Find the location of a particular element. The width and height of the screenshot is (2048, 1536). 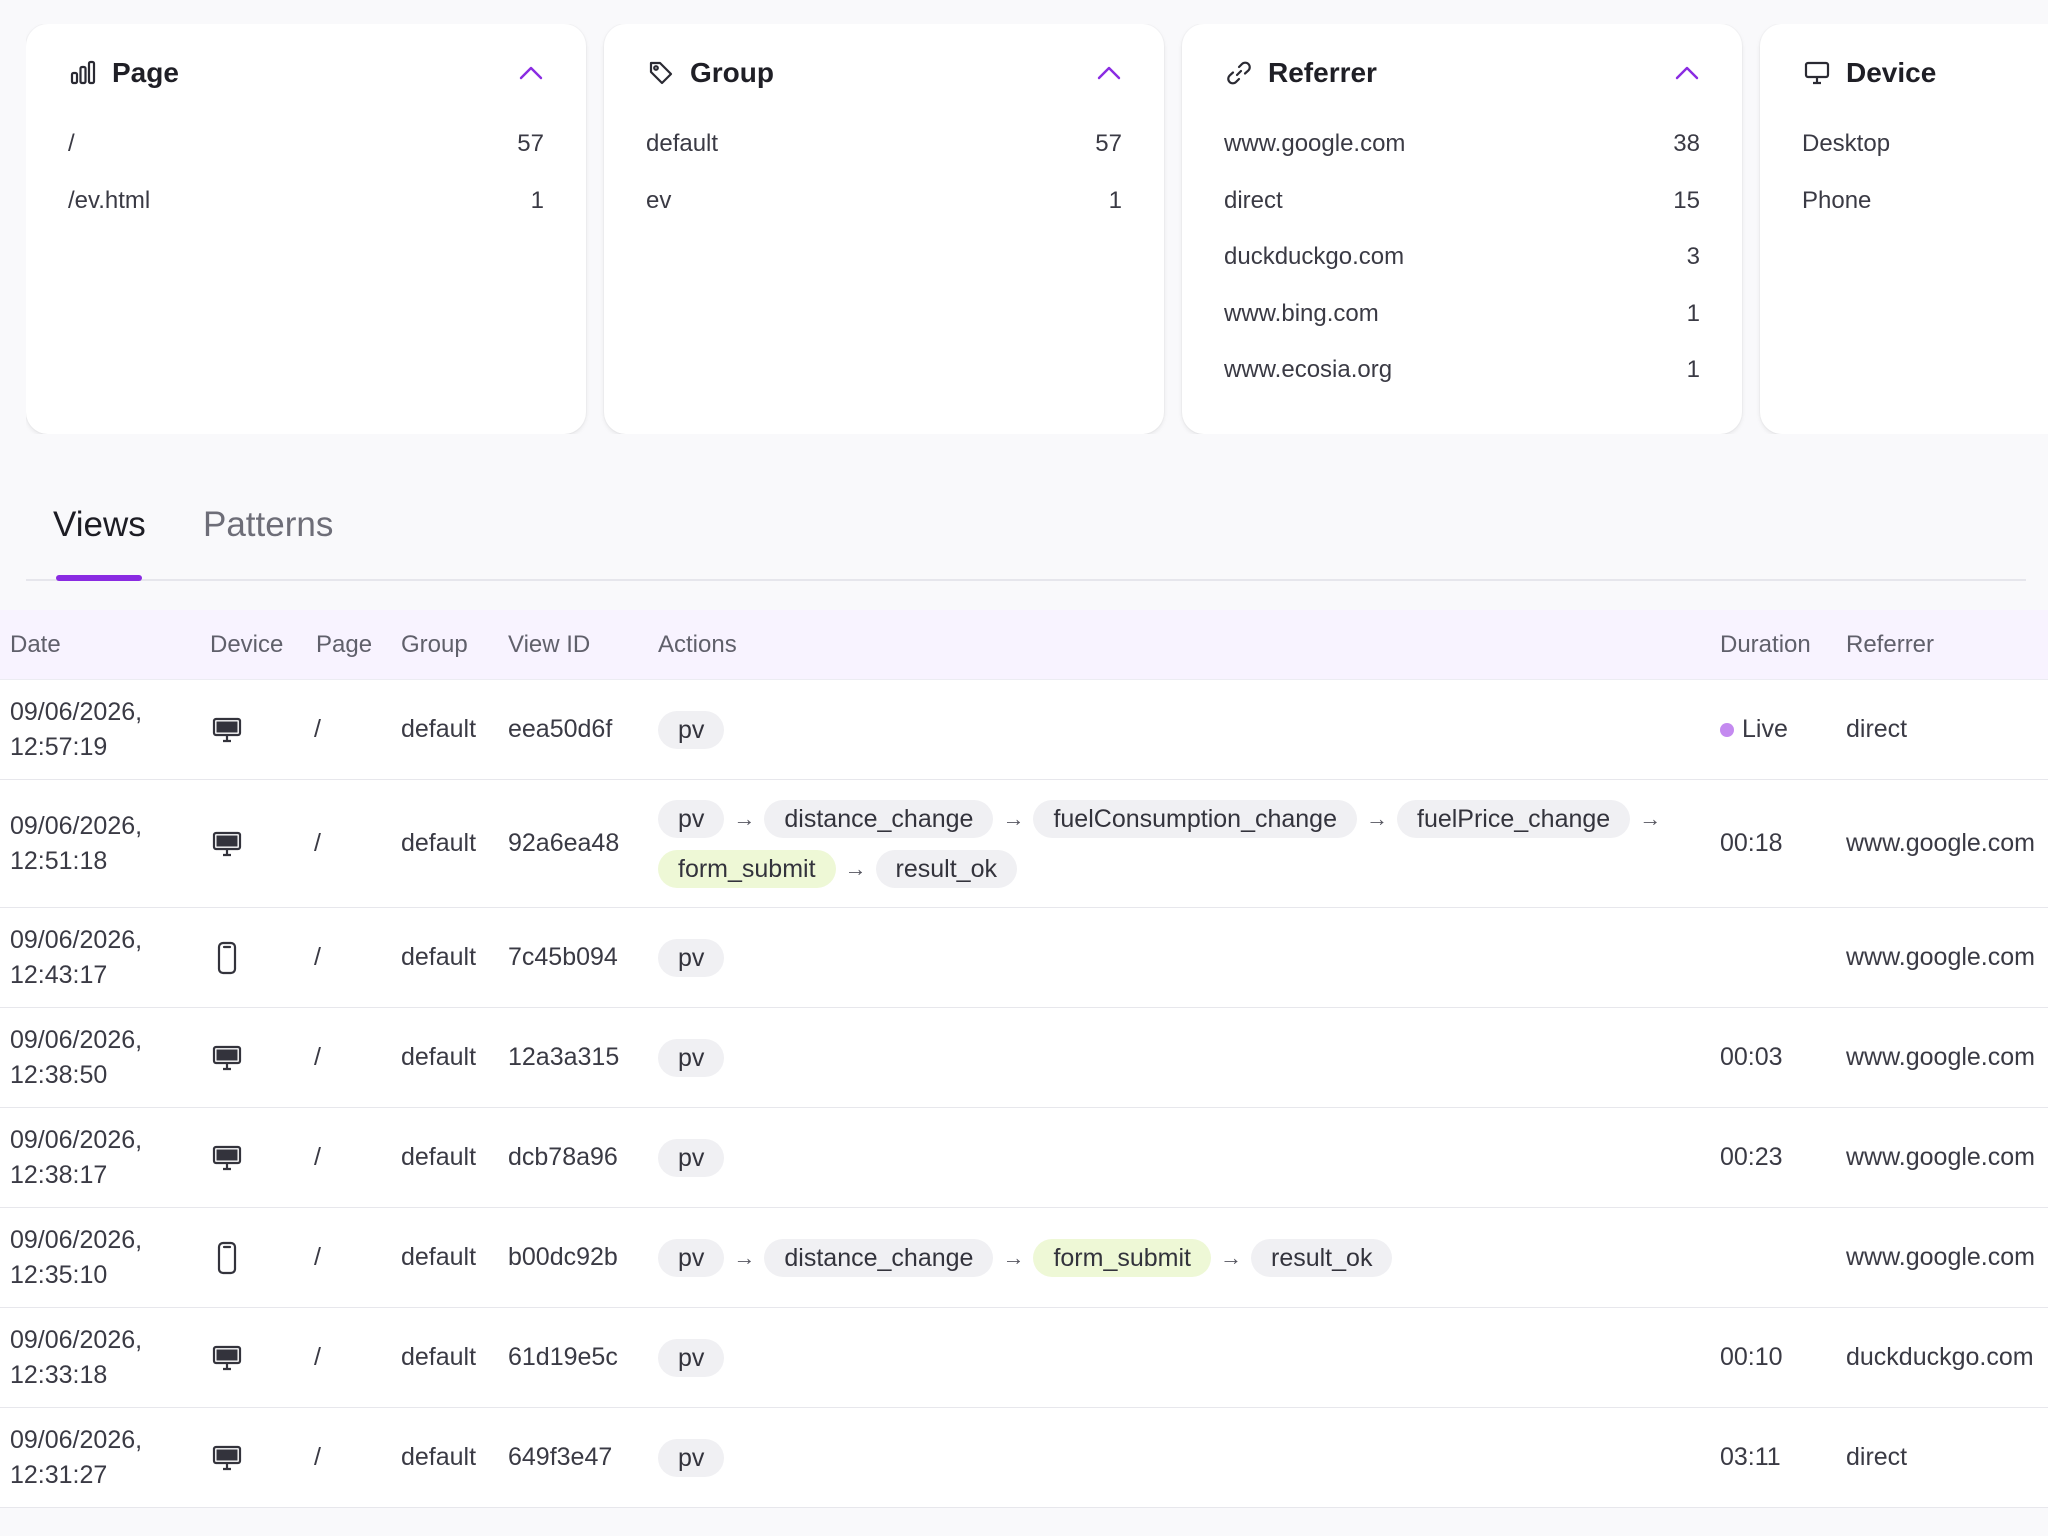

row-view-id: 92a6ea48 is located at coordinates (563, 843).